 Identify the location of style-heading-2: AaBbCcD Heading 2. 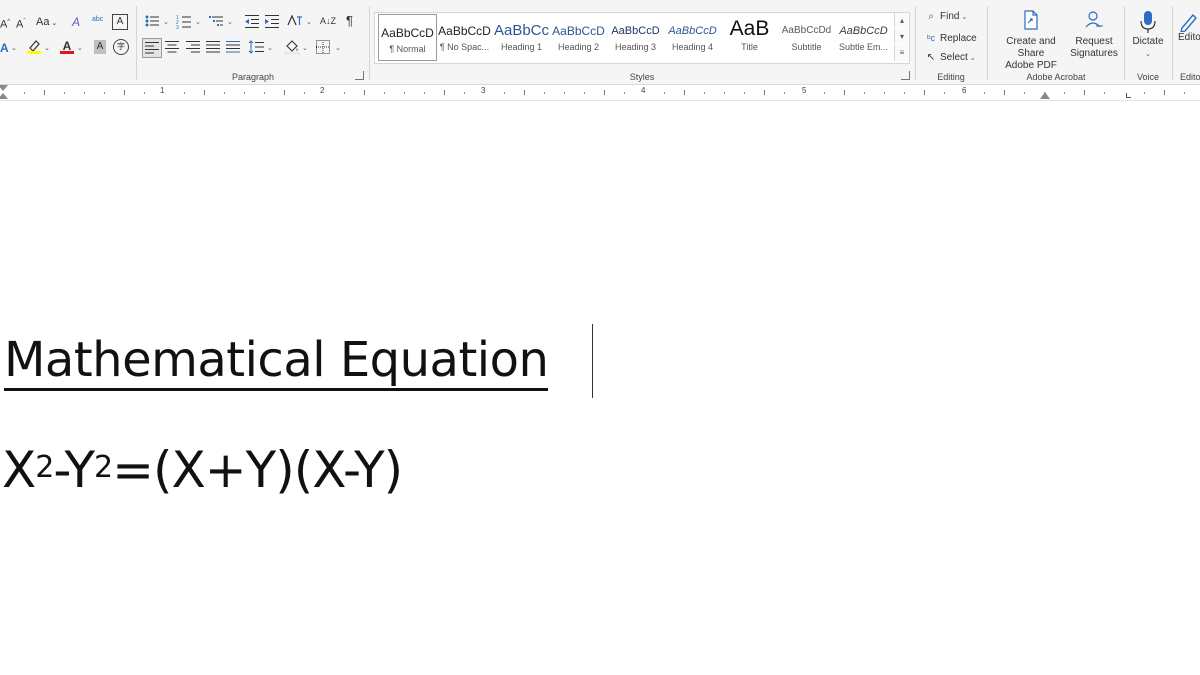
(578, 37).